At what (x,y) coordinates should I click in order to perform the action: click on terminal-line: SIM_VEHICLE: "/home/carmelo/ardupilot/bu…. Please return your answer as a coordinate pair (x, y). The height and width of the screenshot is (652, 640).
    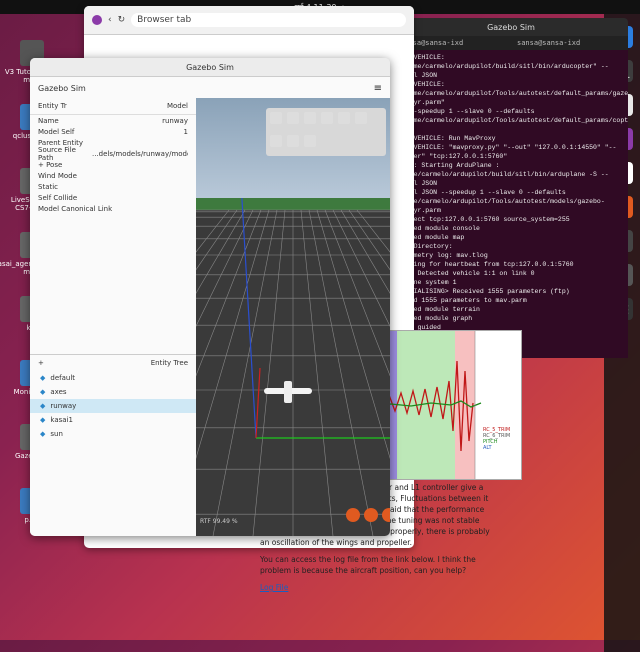
    Looking at the image, I should click on (503, 66).